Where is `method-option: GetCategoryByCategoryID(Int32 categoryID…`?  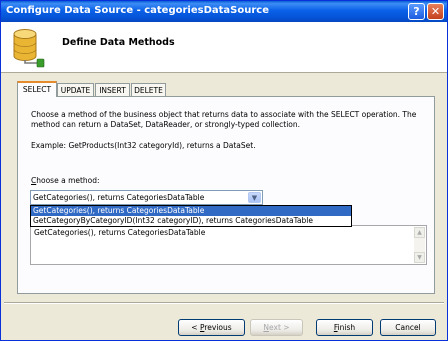
method-option: GetCategoryByCategoryID(Int32 categoryID… is located at coordinates (191, 221).